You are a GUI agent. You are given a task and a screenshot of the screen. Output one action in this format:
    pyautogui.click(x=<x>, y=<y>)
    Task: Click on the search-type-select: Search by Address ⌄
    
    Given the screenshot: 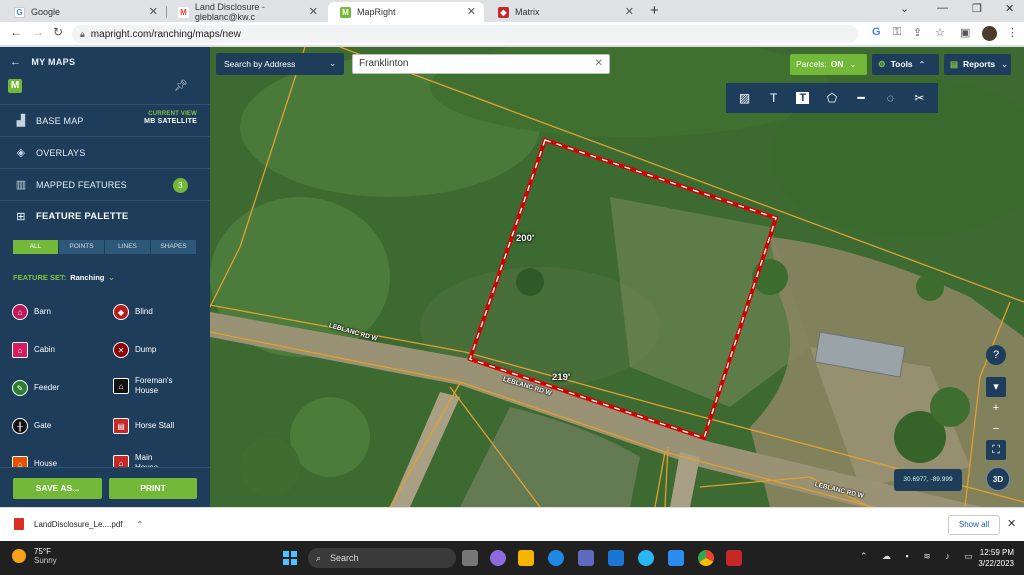 What is the action you would take?
    pyautogui.click(x=280, y=64)
    